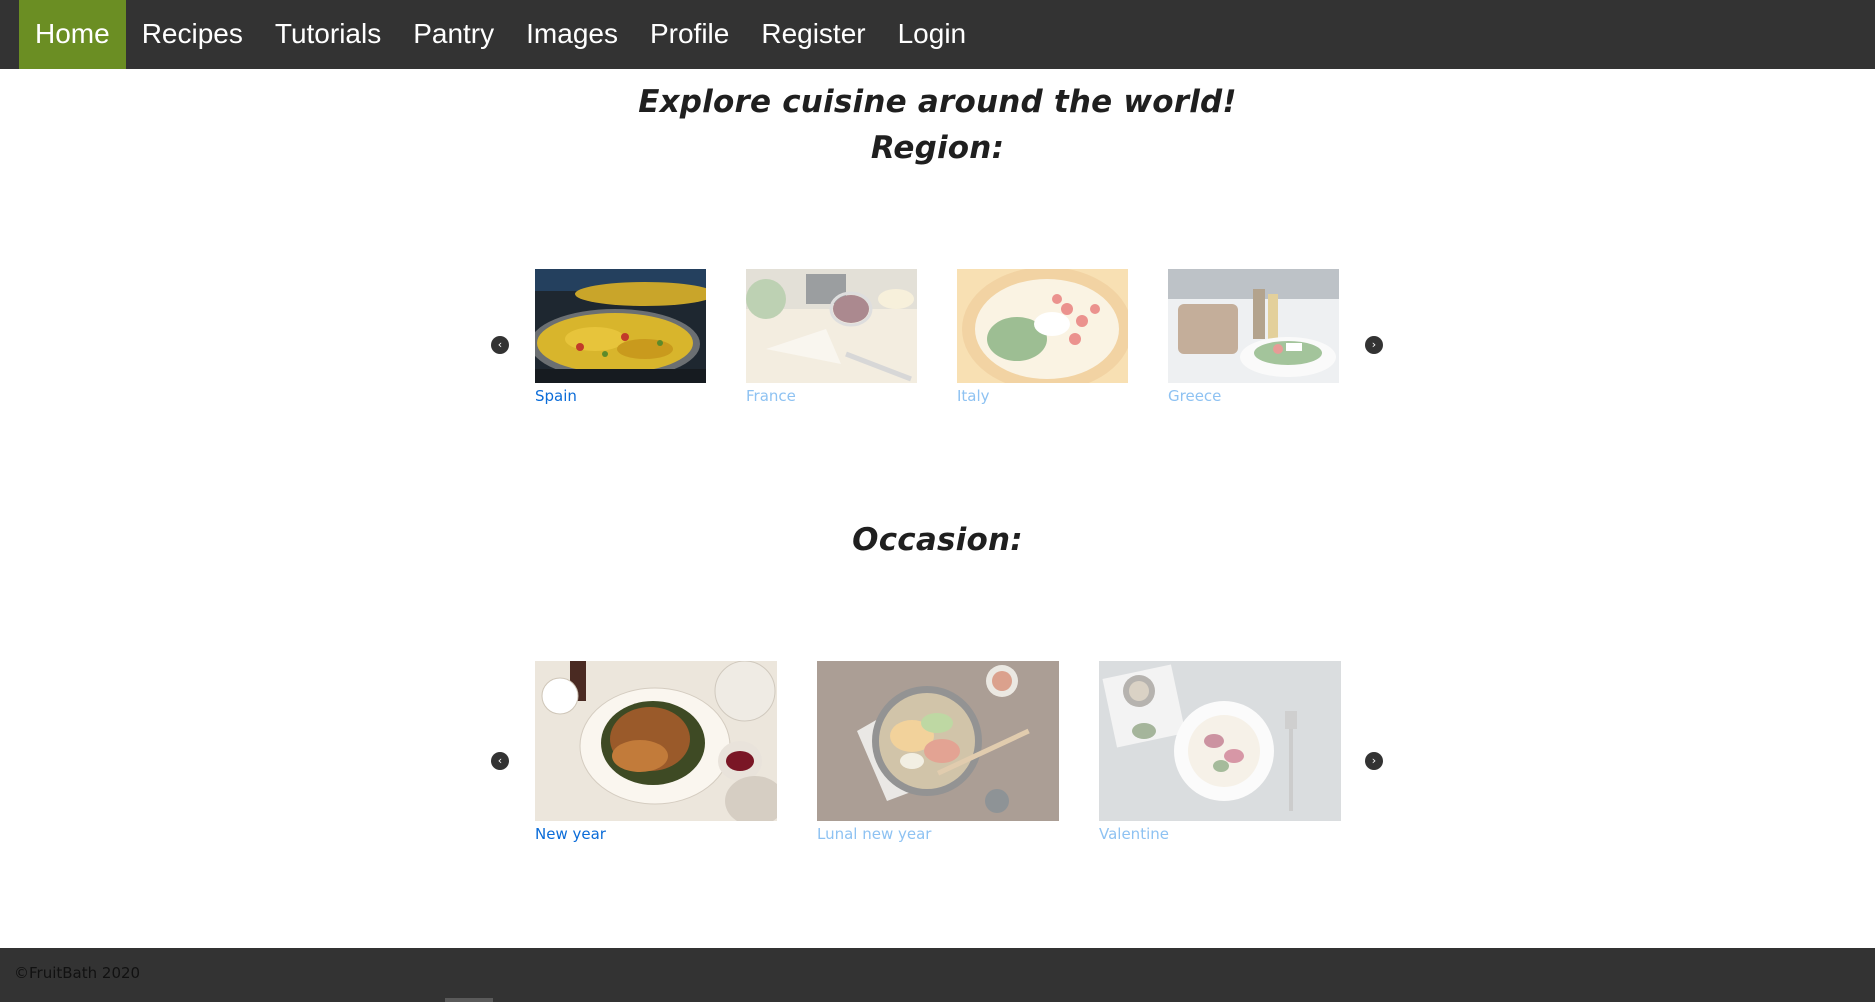 Image resolution: width=1875 pixels, height=1002 pixels. I want to click on occasion-card-lunar-new-year: Lunal new year, so click(938, 752).